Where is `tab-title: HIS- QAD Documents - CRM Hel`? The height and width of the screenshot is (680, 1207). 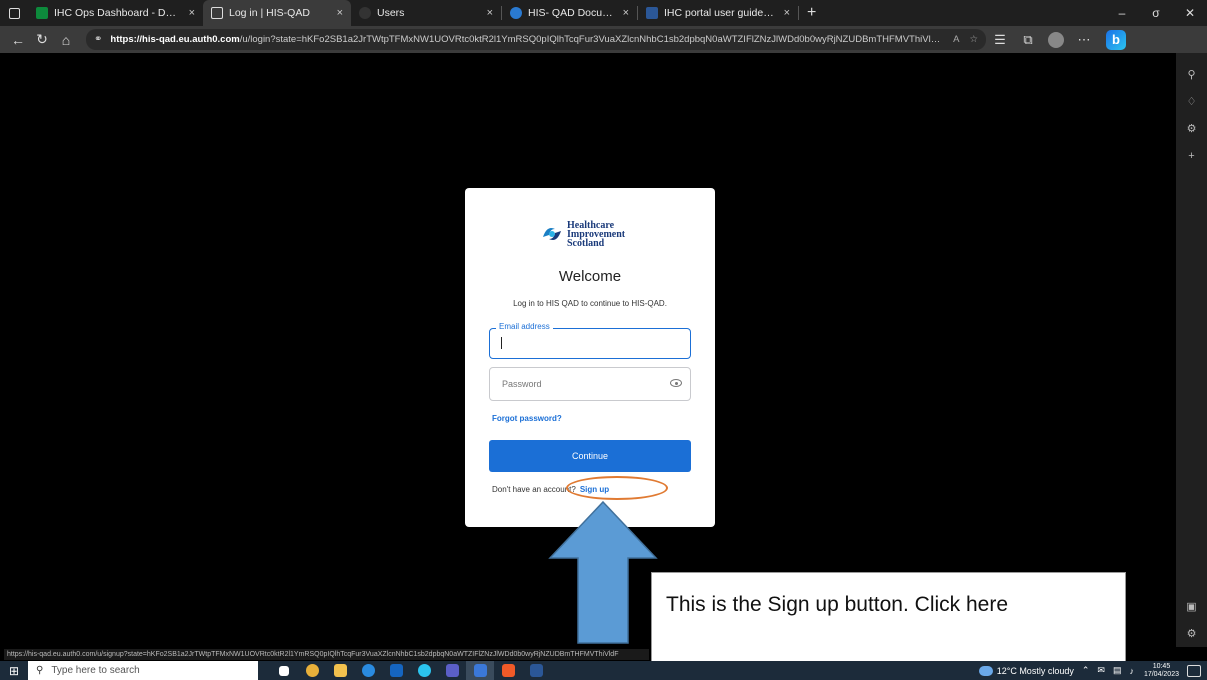 tab-title: HIS- QAD Documents - CRM Hel is located at coordinates (571, 13).